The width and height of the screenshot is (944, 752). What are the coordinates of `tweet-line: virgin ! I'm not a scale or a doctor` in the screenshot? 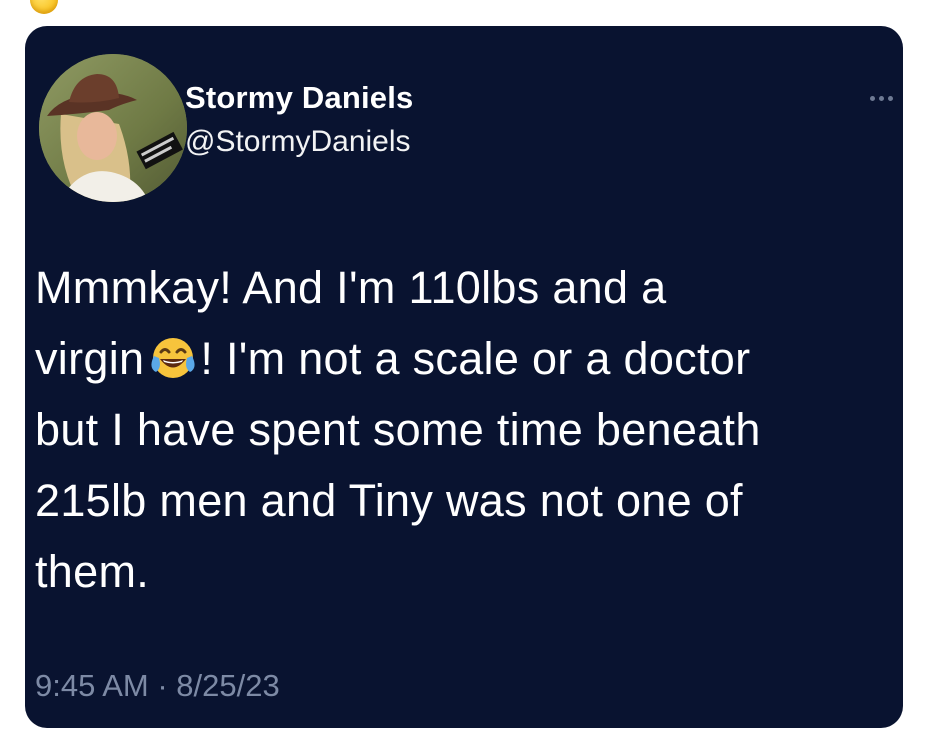 It's located at (465, 358).